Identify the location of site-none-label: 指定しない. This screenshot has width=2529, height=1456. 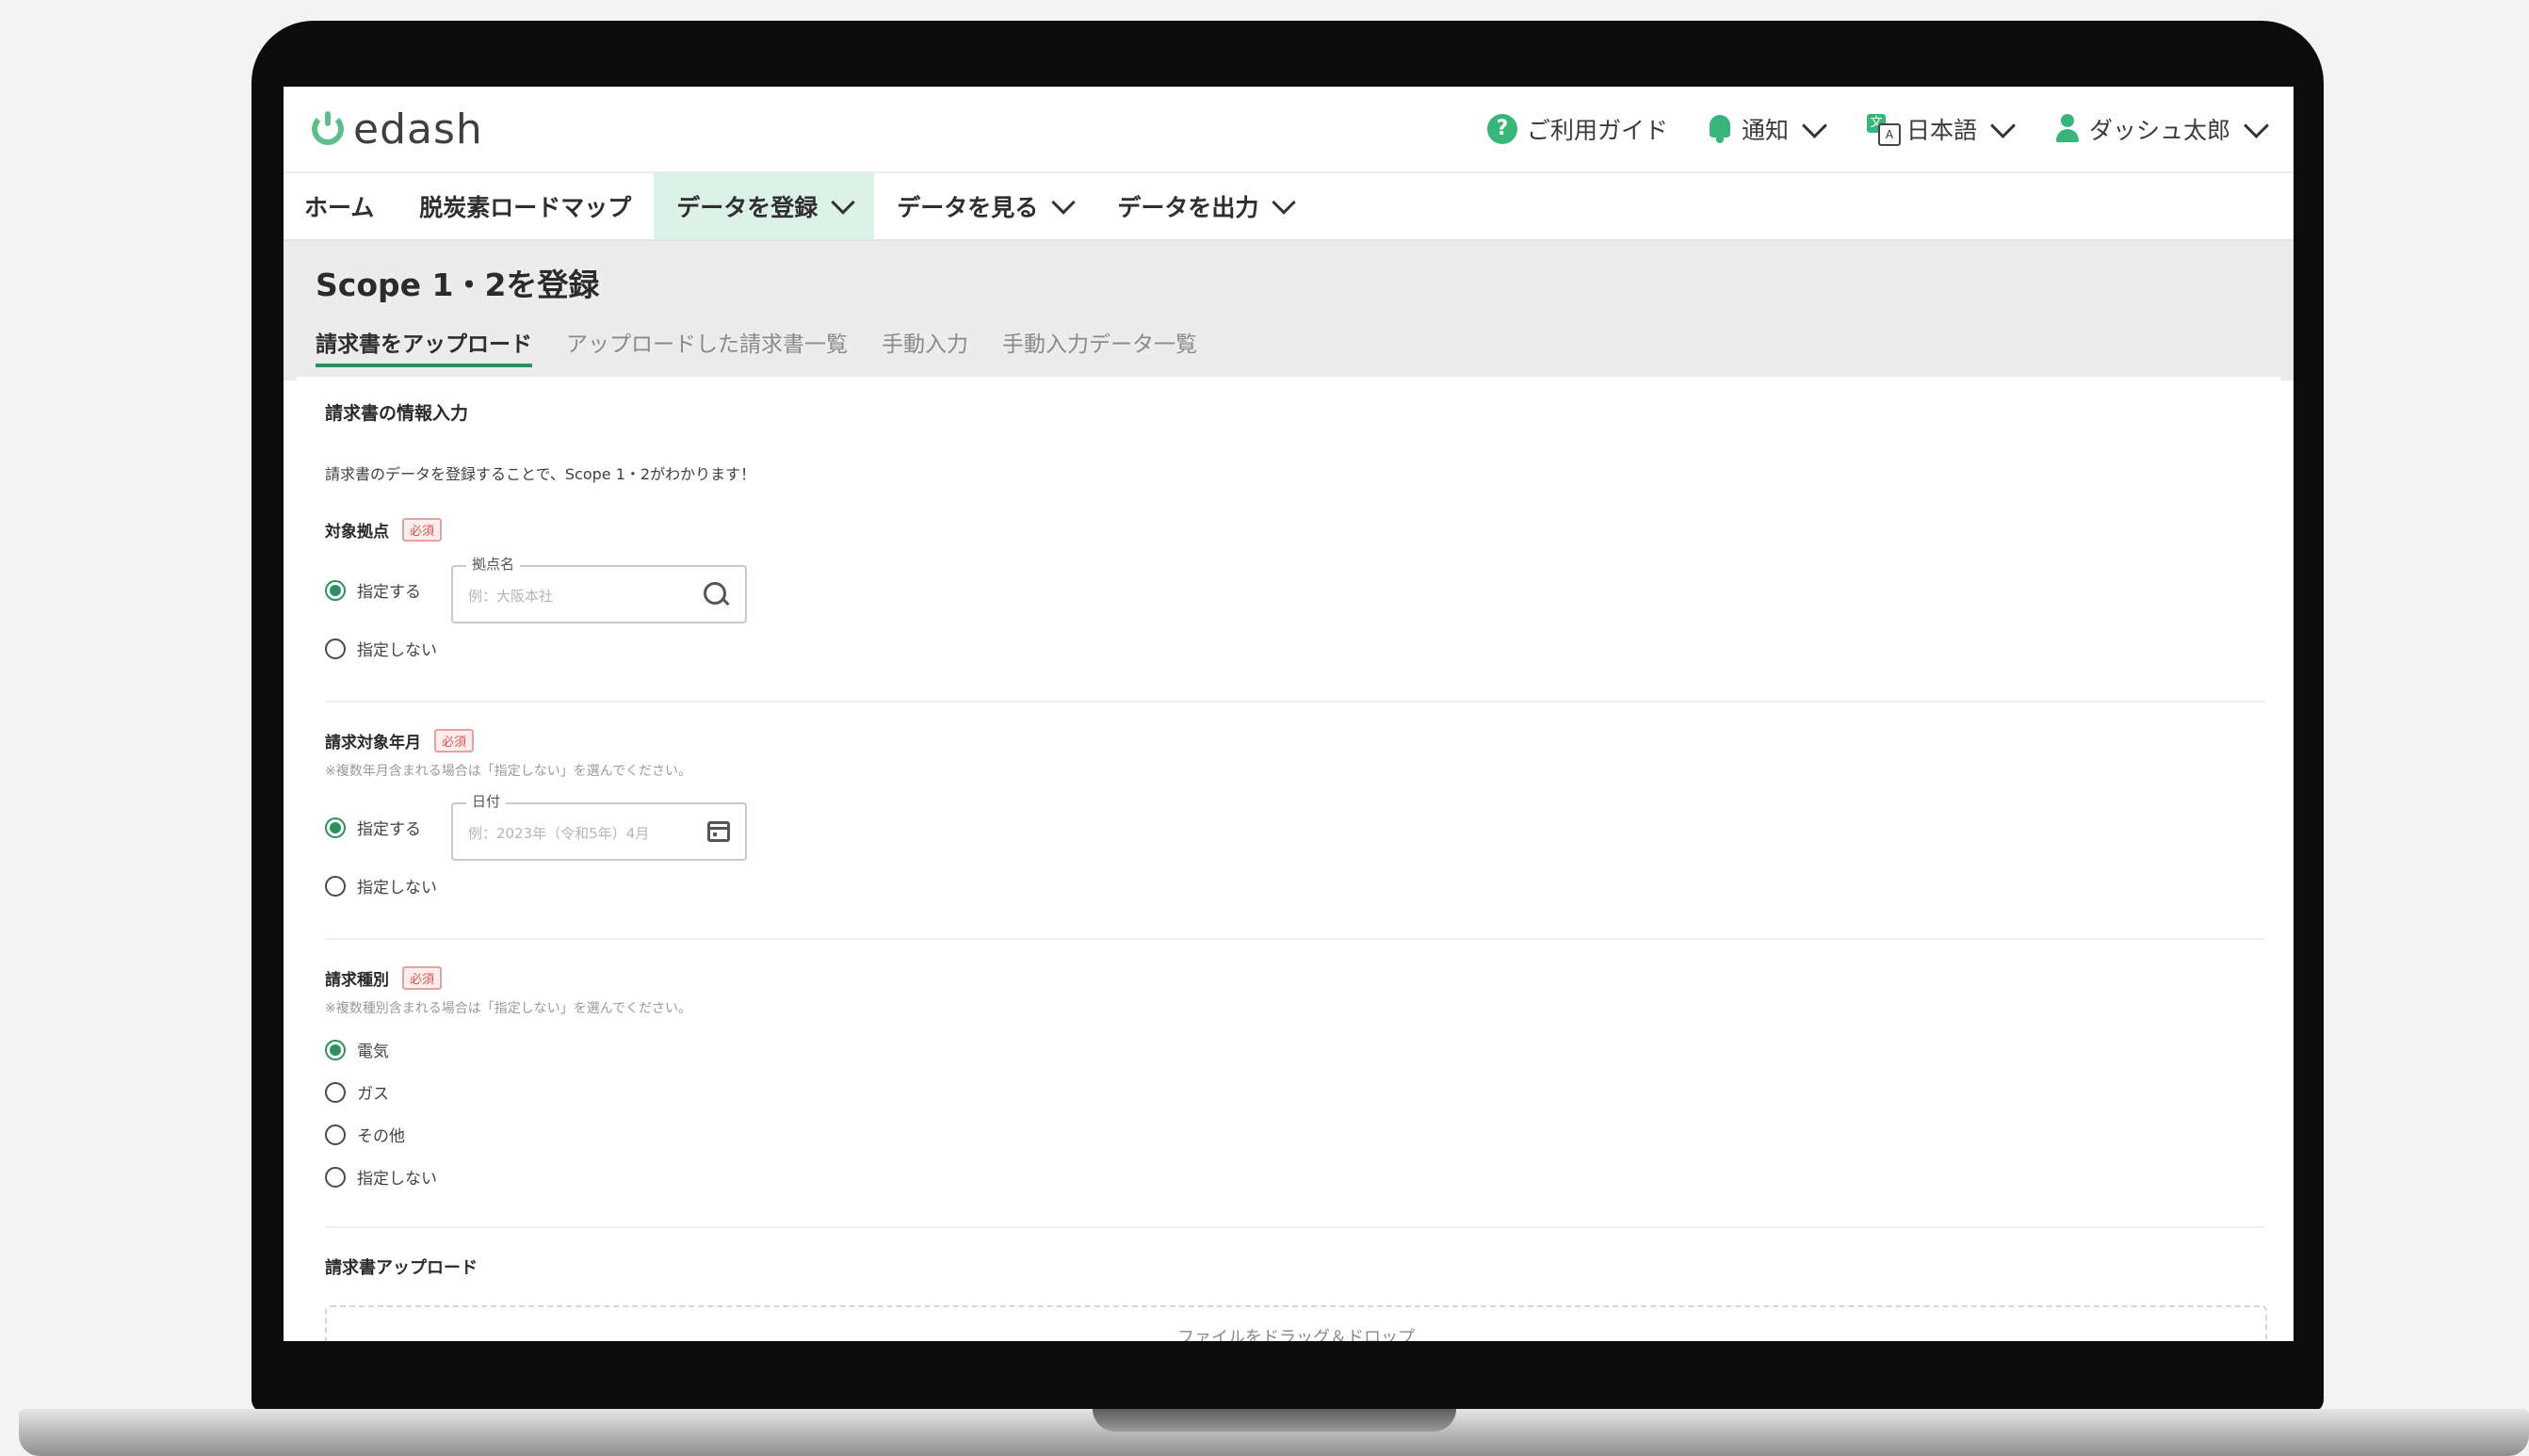
(397, 650).